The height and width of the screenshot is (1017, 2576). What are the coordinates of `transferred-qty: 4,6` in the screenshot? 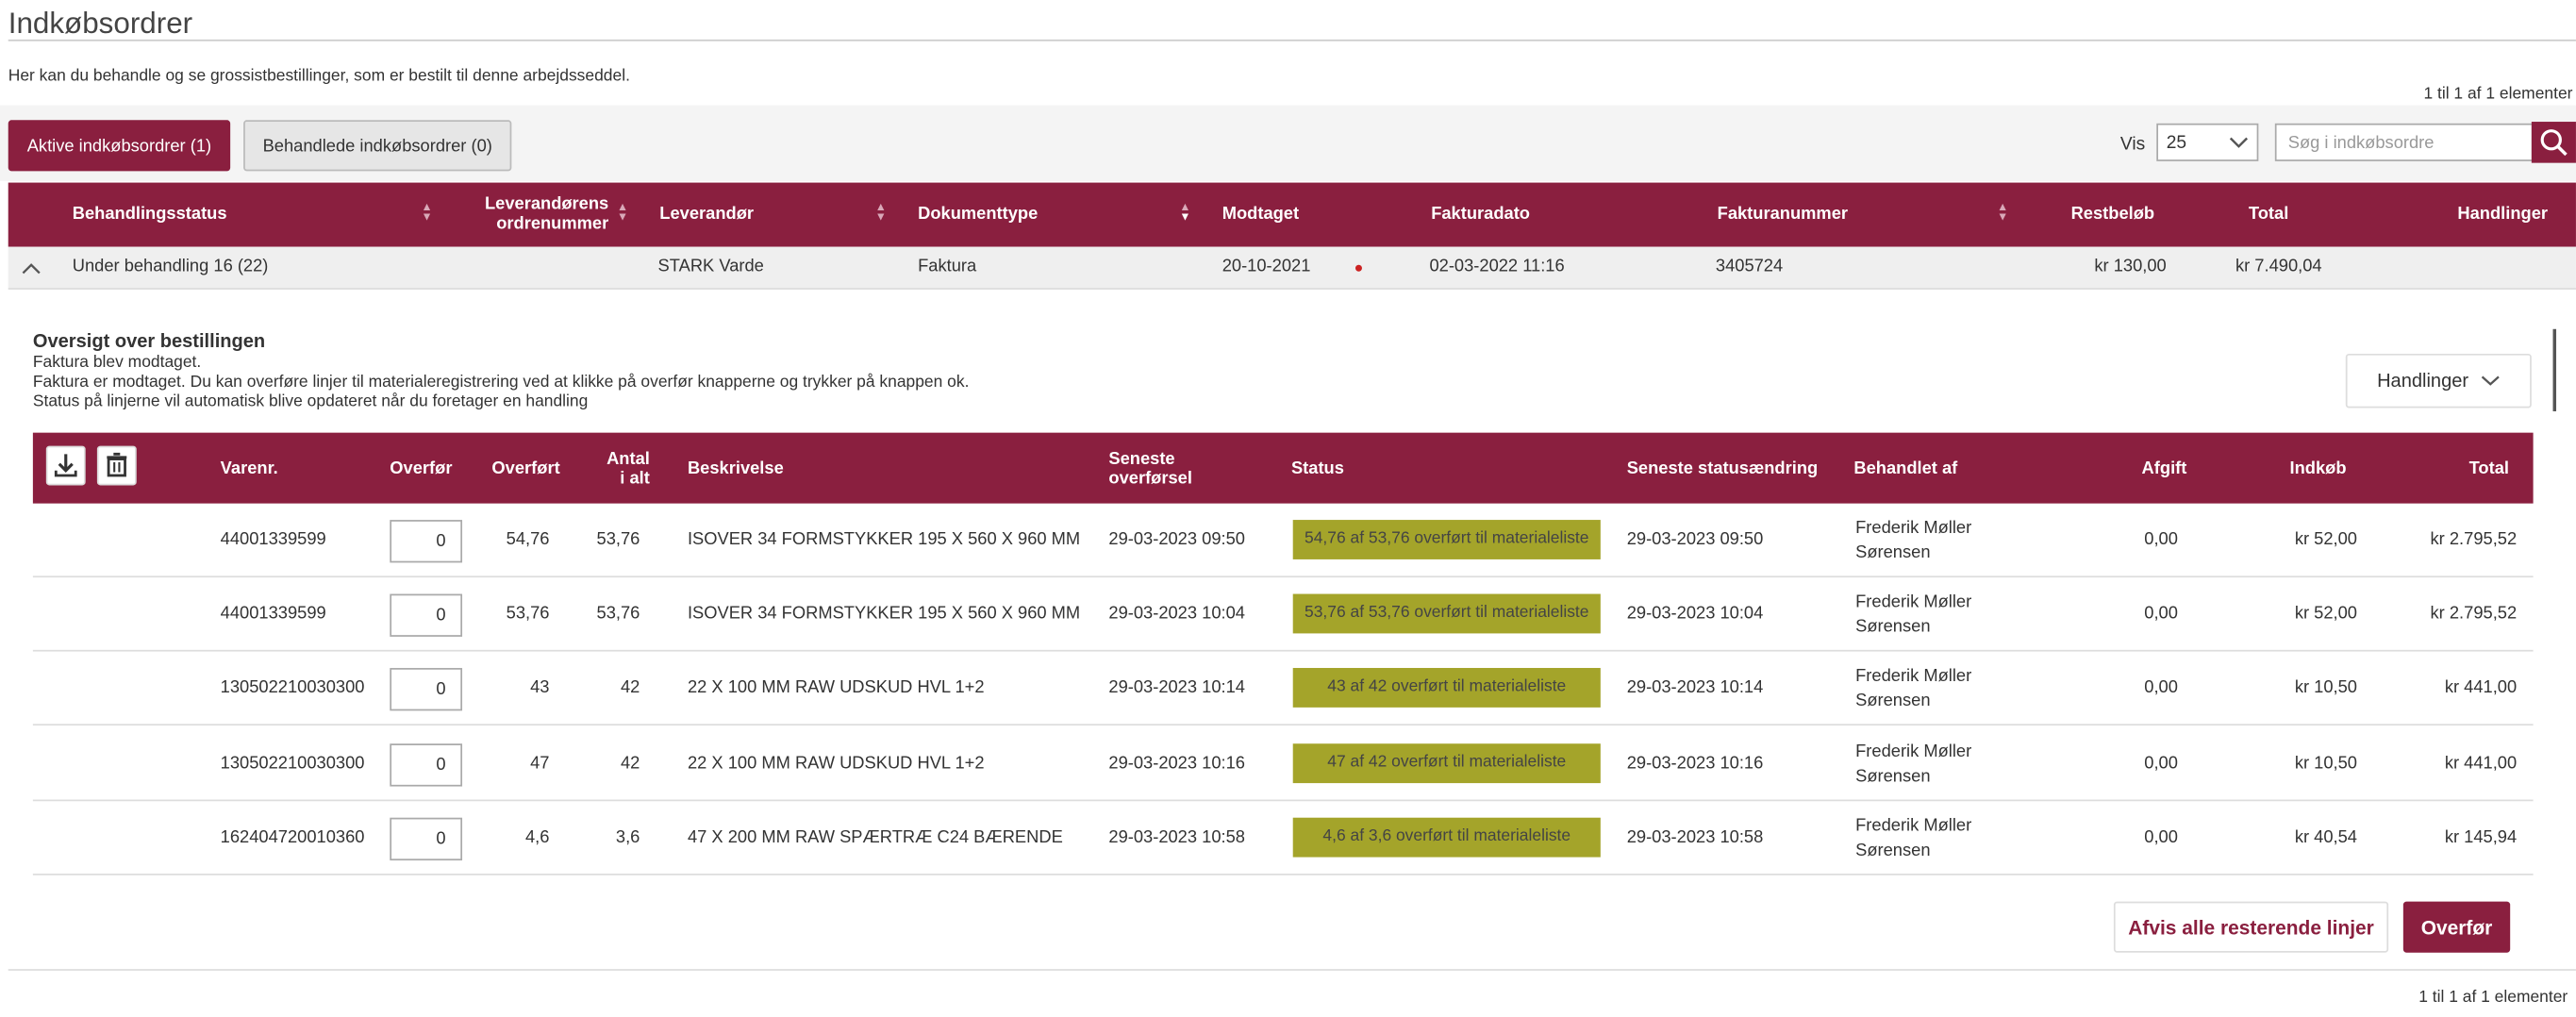 It's located at (537, 837).